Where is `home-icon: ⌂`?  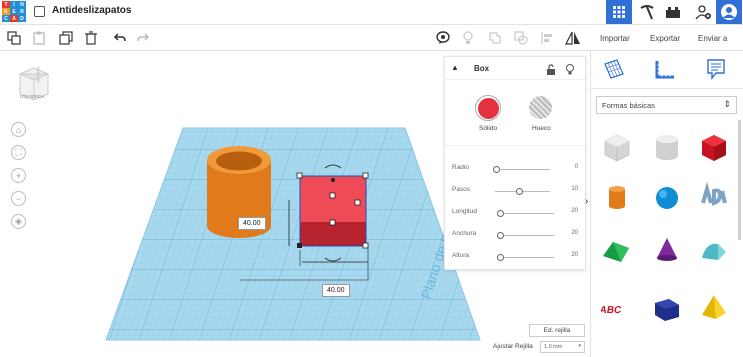 home-icon: ⌂ is located at coordinates (18, 129).